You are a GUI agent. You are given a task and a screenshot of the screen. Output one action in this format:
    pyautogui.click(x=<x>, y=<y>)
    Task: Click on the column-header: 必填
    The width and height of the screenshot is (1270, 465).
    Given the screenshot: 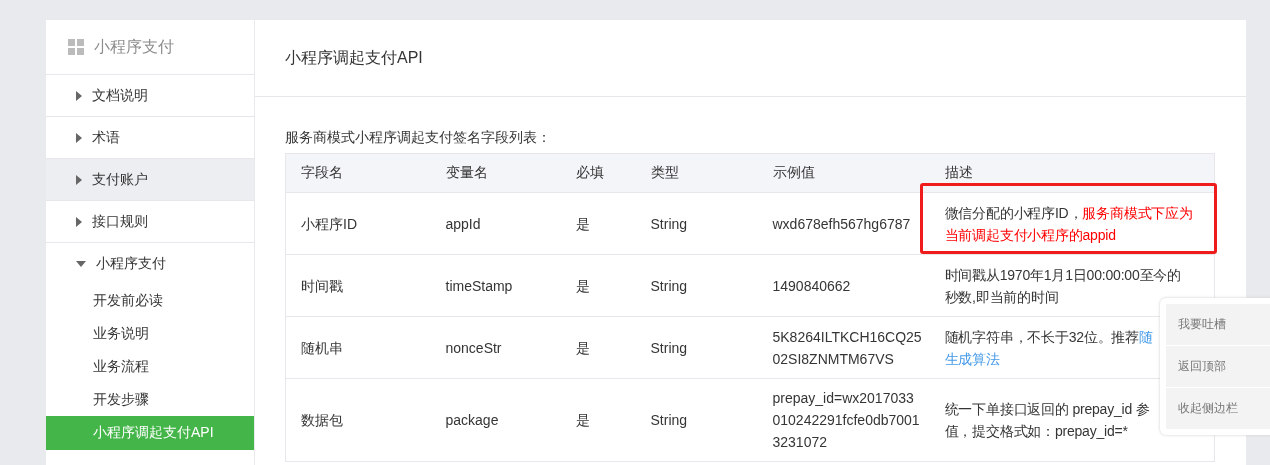 What is the action you would take?
    pyautogui.click(x=598, y=173)
    